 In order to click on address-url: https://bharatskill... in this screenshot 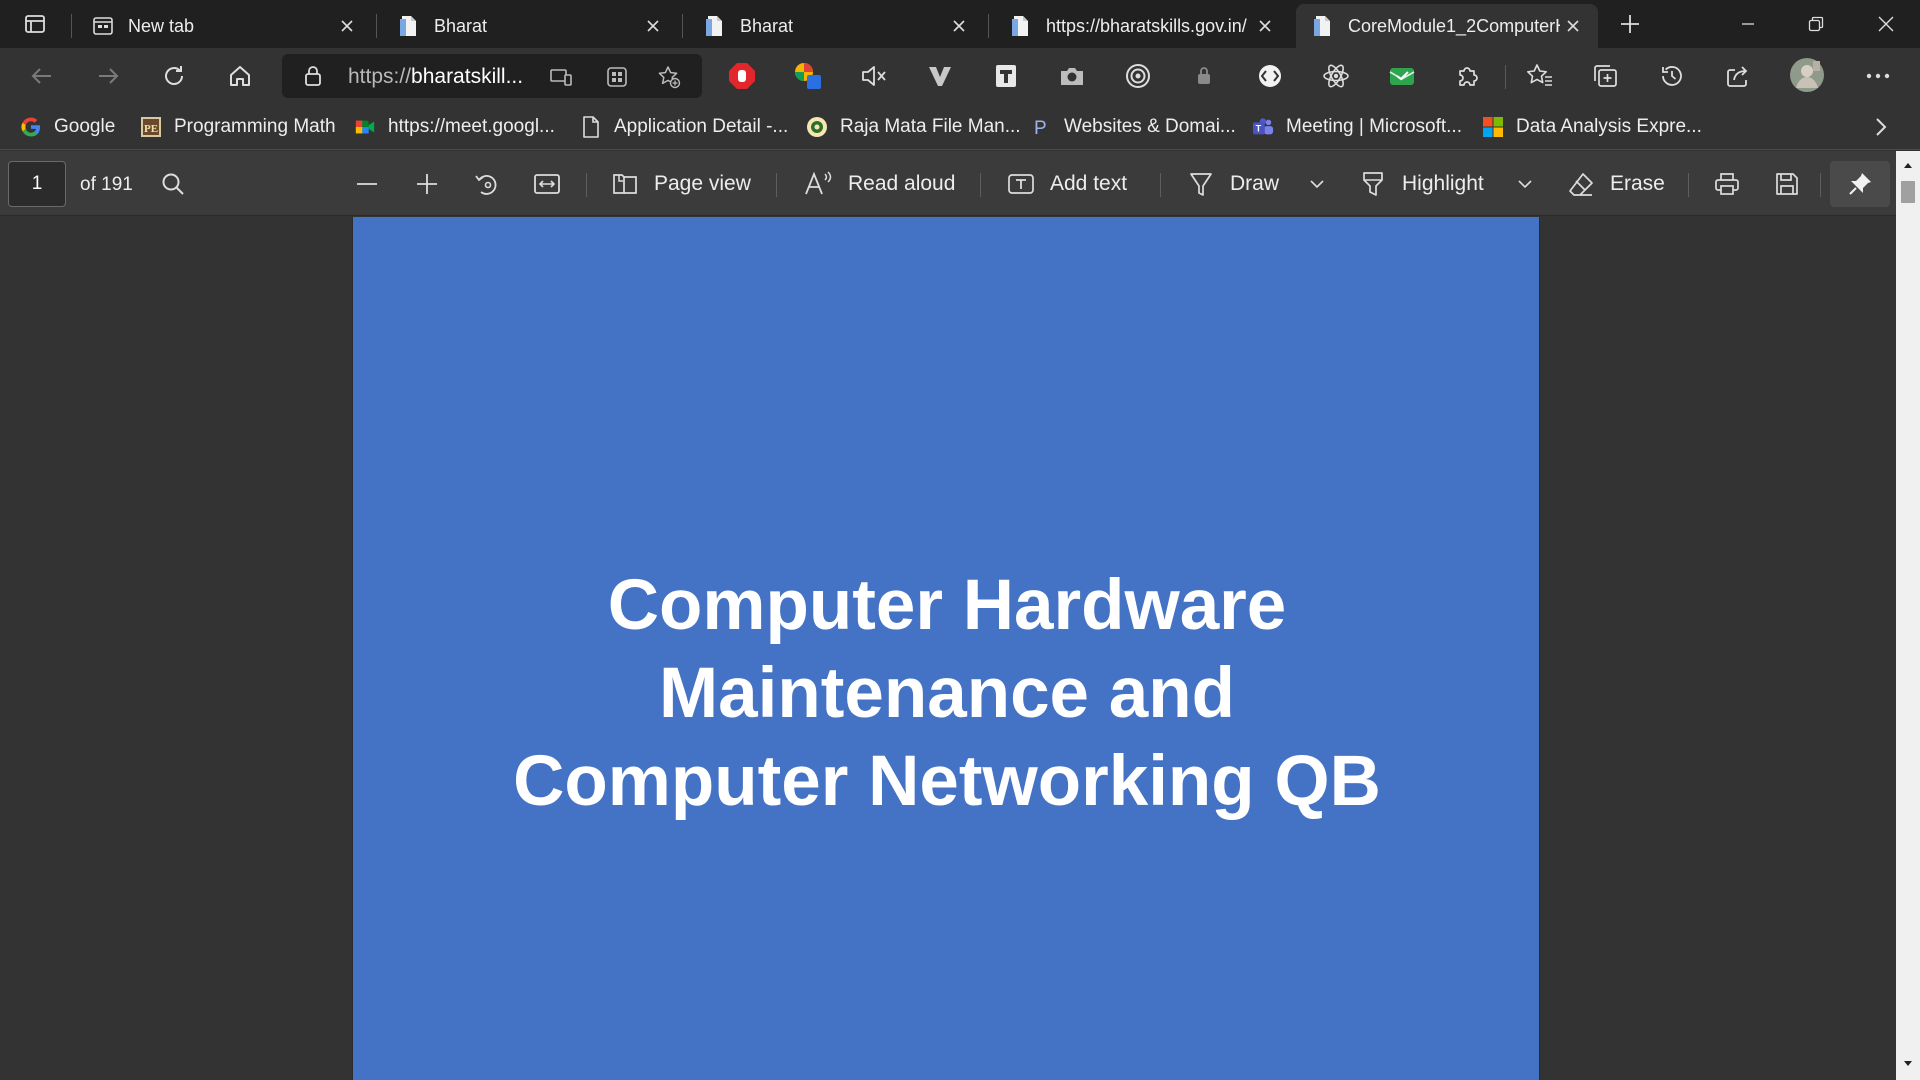, I will do `click(435, 77)`.